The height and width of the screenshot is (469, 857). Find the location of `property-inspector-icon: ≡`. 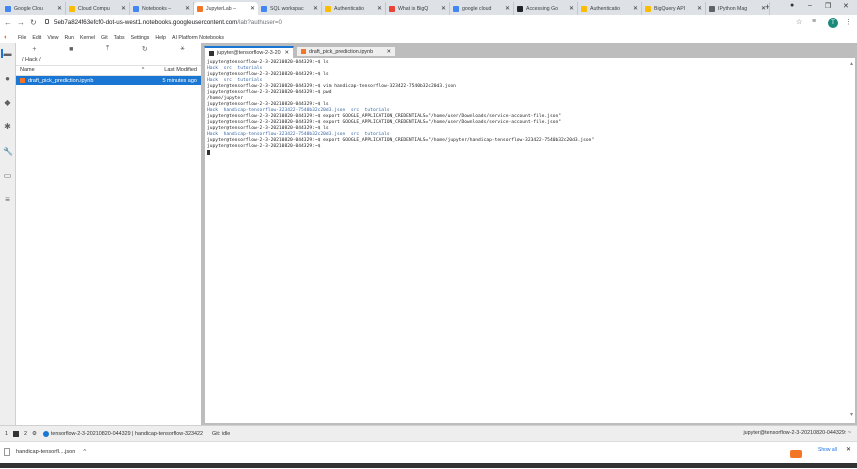

property-inspector-icon: ≡ is located at coordinates (7, 199).